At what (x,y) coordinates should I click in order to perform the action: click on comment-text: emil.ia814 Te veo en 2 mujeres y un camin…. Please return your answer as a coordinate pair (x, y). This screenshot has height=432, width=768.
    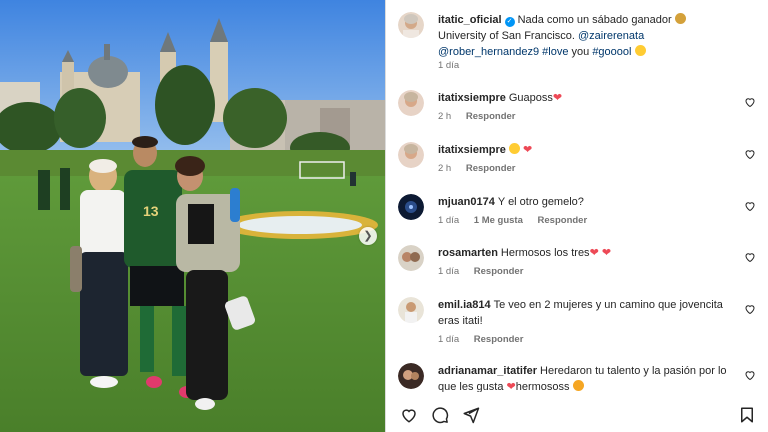
    Looking at the image, I should click on (586, 313).